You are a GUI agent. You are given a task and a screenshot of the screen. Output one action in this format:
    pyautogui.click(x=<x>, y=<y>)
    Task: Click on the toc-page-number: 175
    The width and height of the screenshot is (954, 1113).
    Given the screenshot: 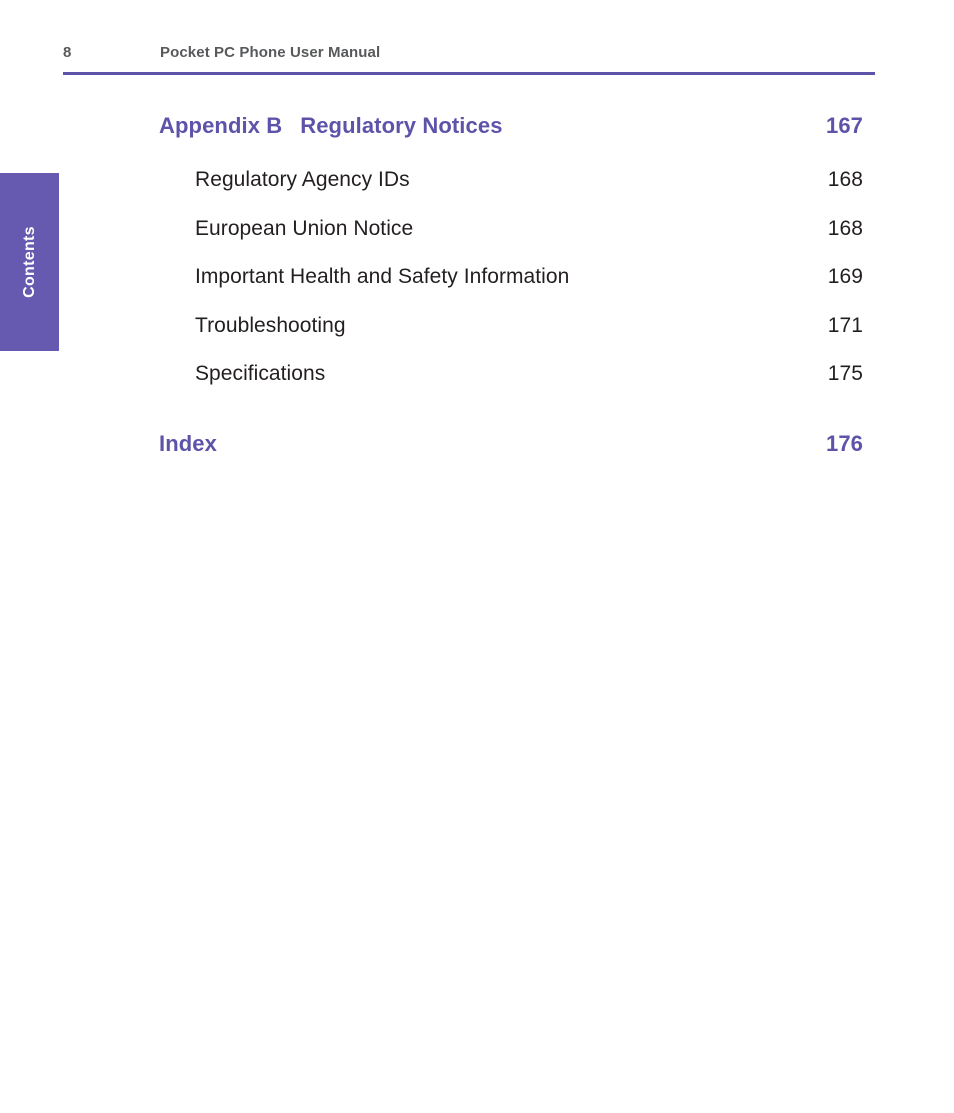 What is the action you would take?
    pyautogui.click(x=845, y=374)
    